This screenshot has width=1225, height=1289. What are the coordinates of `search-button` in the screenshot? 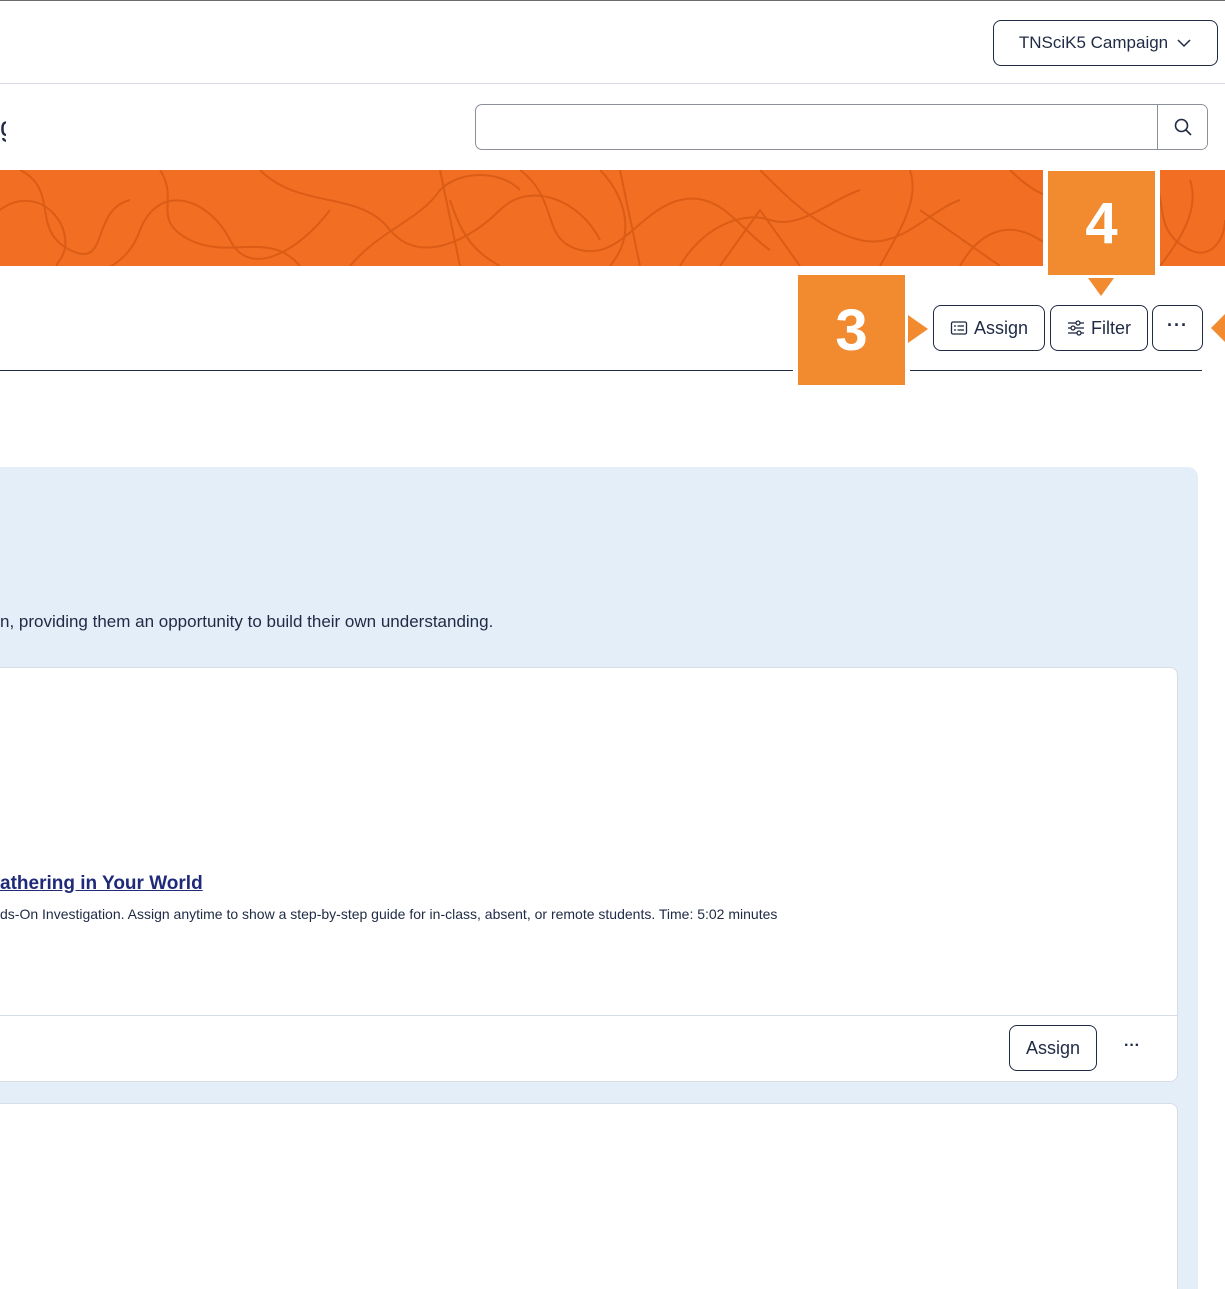 It's located at (1182, 127).